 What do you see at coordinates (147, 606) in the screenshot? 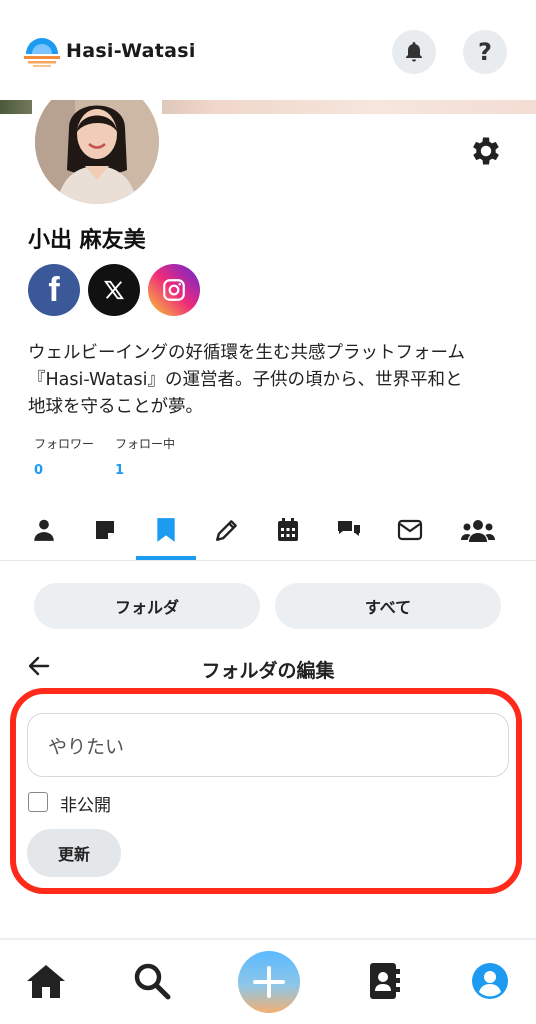
I see `folder-filter-button: フォルダ` at bounding box center [147, 606].